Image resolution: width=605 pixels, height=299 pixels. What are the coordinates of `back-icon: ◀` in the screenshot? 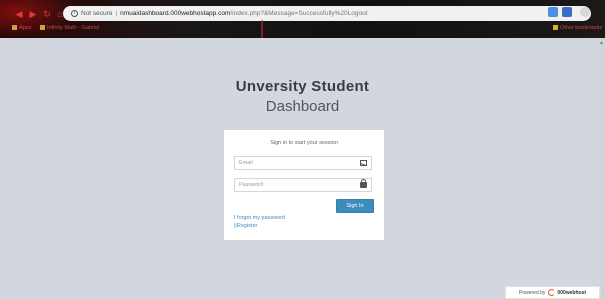 It's located at (19, 14).